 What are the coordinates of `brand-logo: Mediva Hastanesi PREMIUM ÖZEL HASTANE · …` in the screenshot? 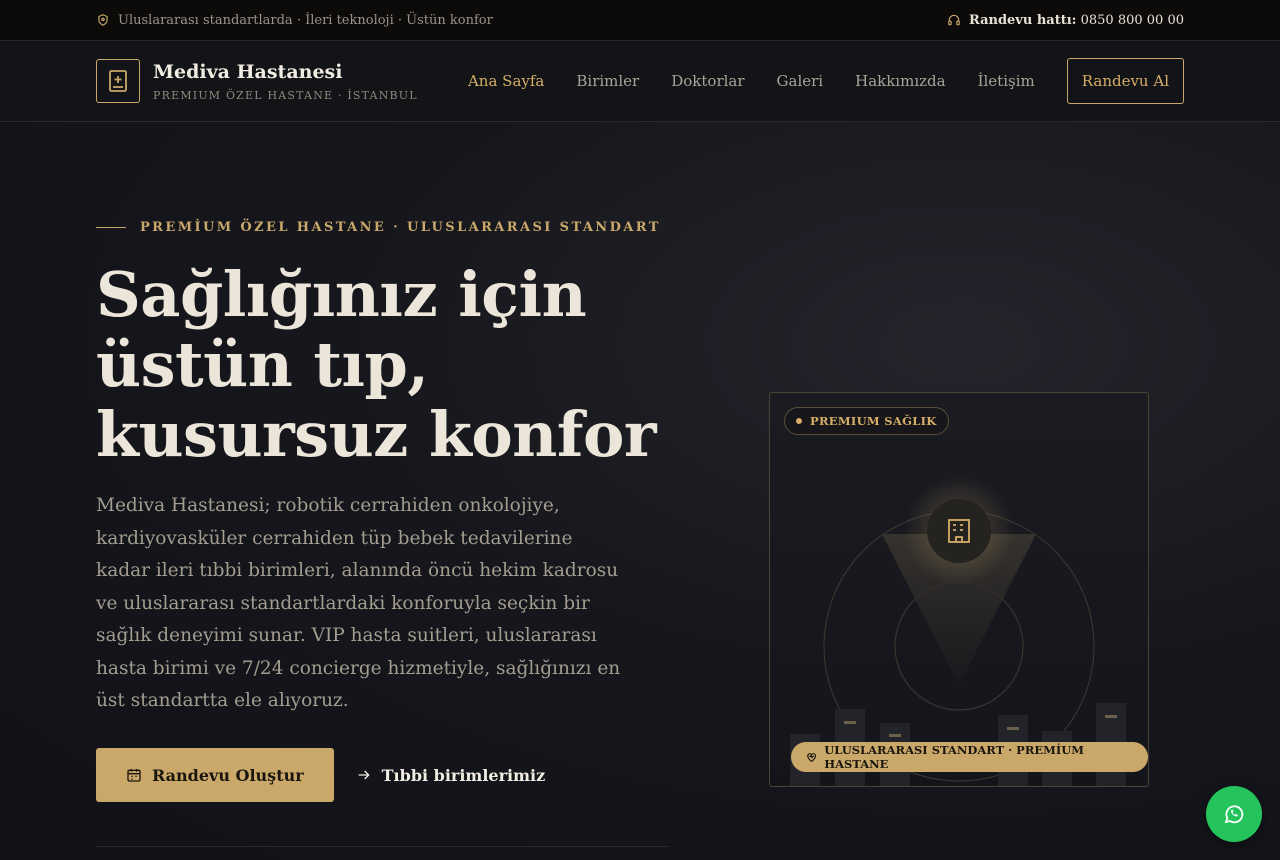 It's located at (257, 81).